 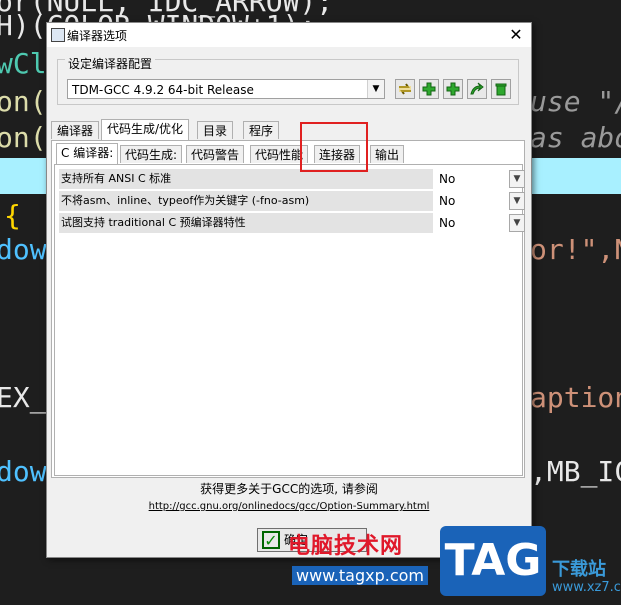 I want to click on import-button, so click(x=477, y=89).